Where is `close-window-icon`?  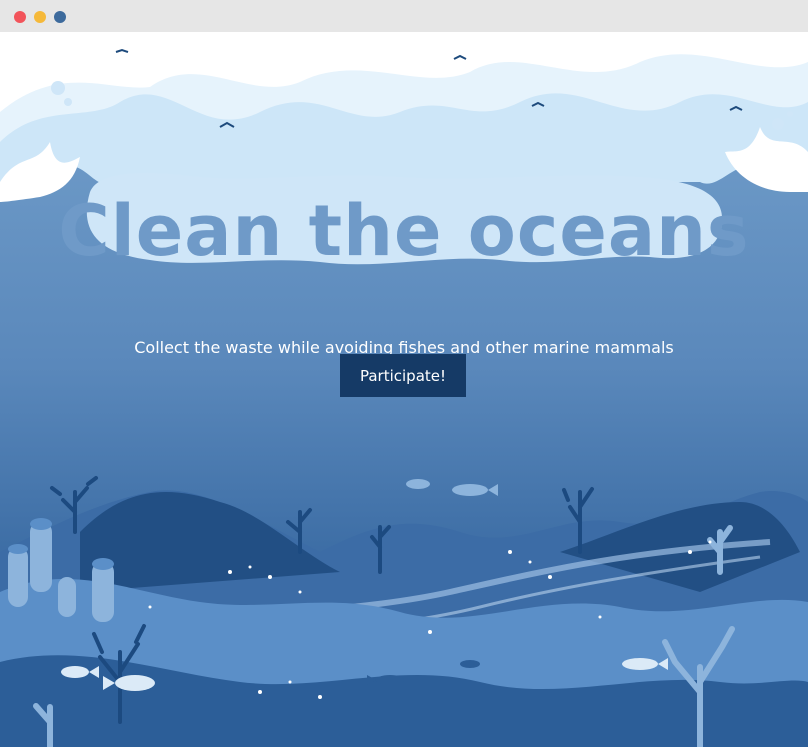 close-window-icon is located at coordinates (20, 17).